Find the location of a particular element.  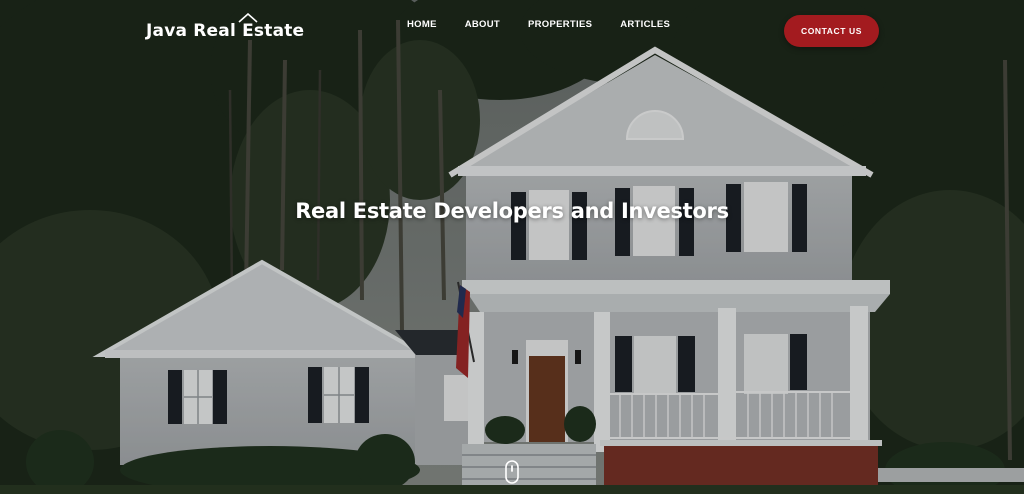

contact-us-button: CONTACT US is located at coordinates (831, 31).